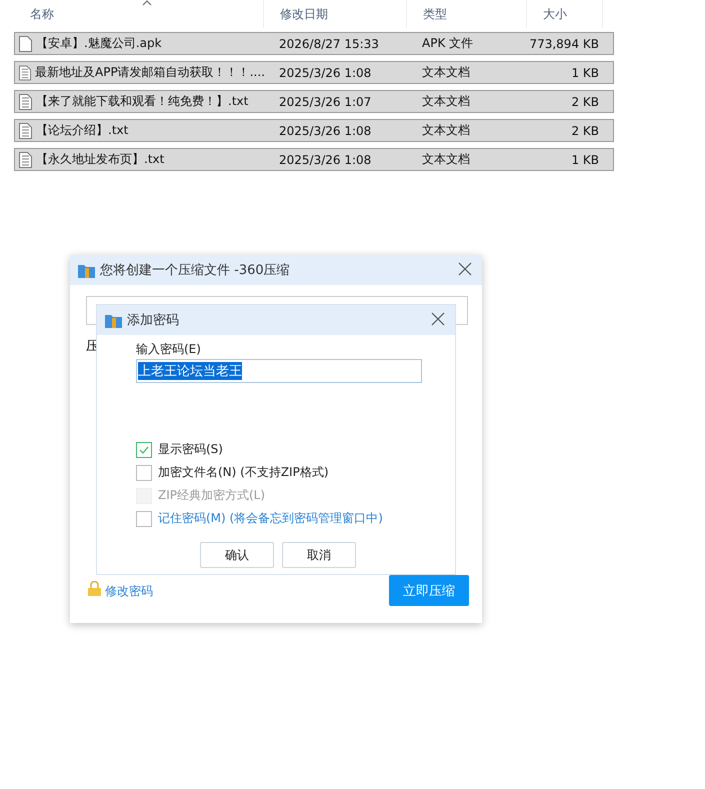 This screenshot has height=789, width=705. What do you see at coordinates (99, 43) in the screenshot?
I see `file-name: 【安卓】.魅魔公司.apk` at bounding box center [99, 43].